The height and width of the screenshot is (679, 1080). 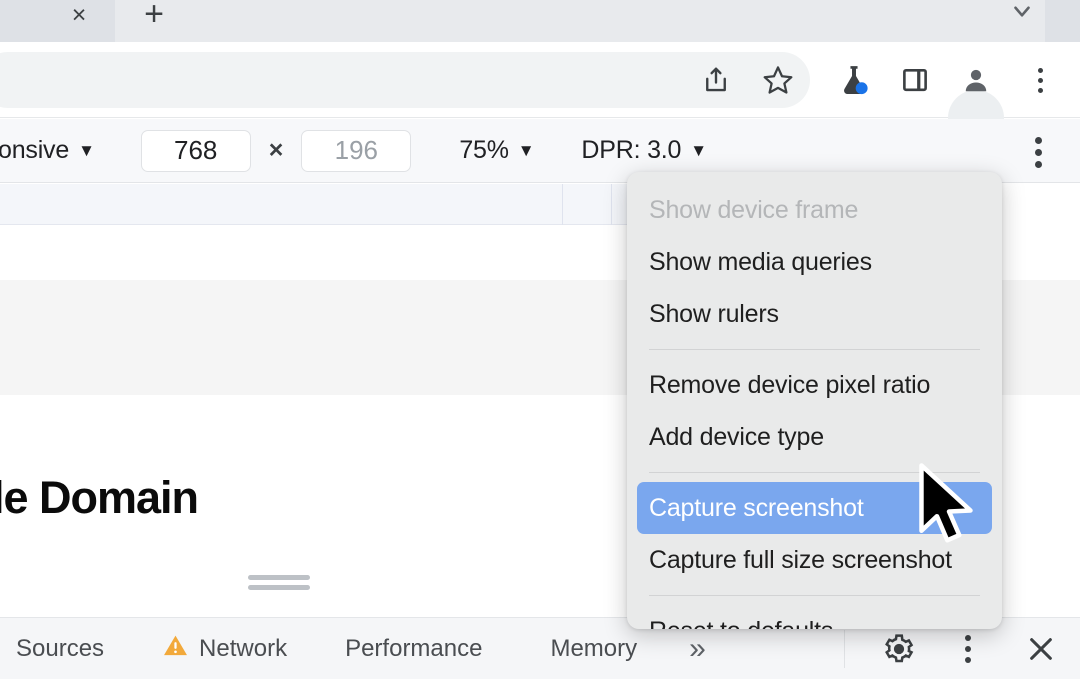 I want to click on experiments-flask-icon, so click(x=854, y=80).